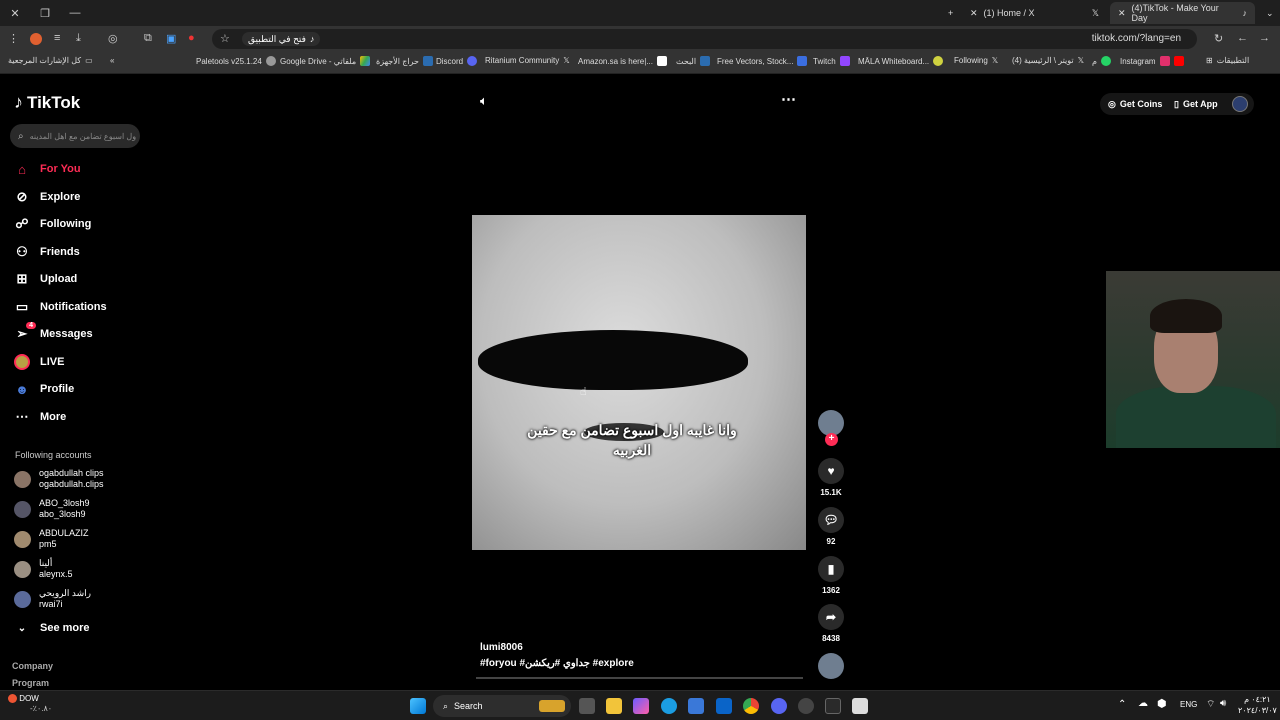 Image resolution: width=1280 pixels, height=720 pixels. Describe the element at coordinates (44, 389) in the screenshot. I see `nav-profile: ☻ Profile` at that location.